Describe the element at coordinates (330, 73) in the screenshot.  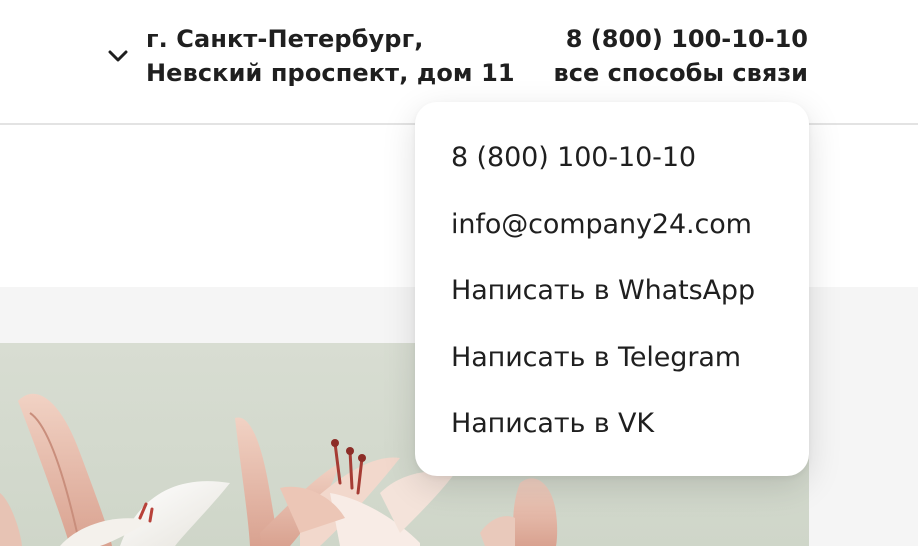
I see `address-street: Невский проспект, дом 11` at that location.